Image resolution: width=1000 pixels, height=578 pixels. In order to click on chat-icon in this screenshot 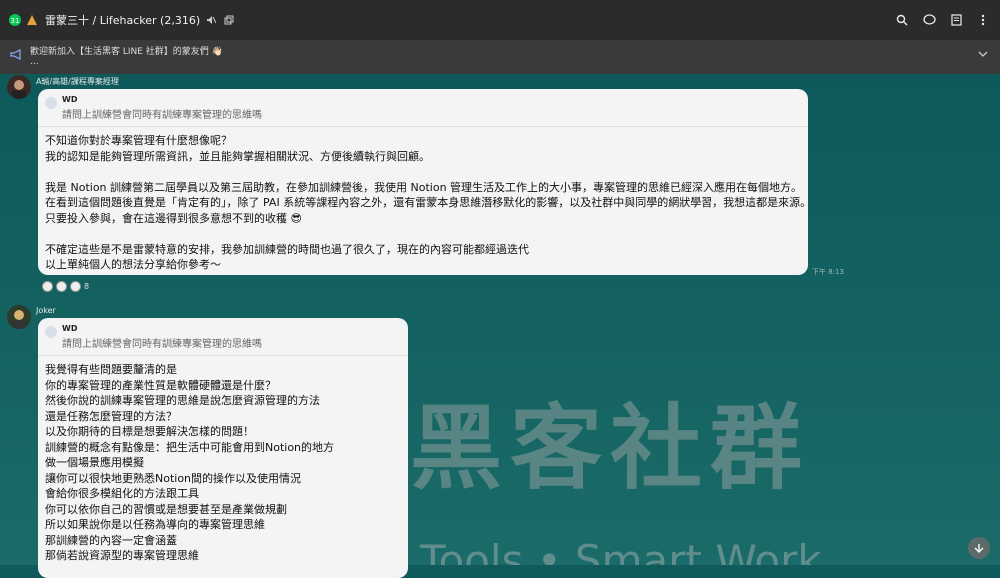, I will do `click(929, 20)`.